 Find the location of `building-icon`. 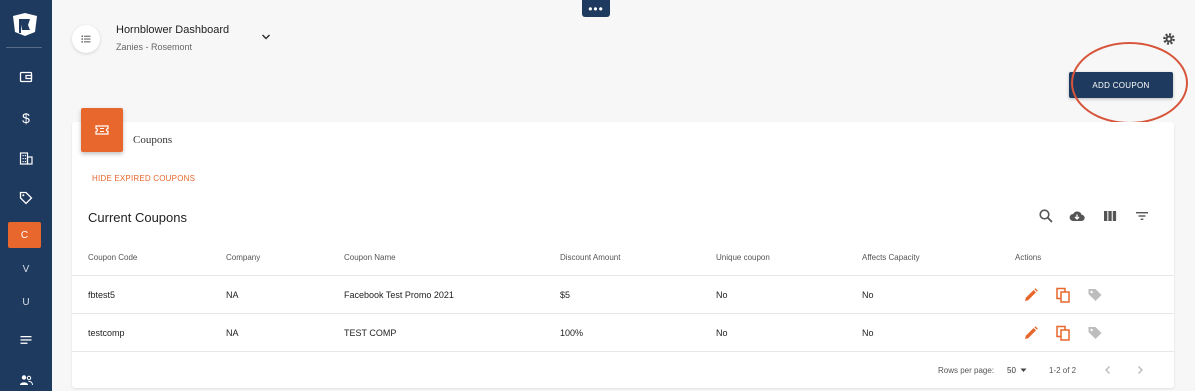

building-icon is located at coordinates (26, 158).